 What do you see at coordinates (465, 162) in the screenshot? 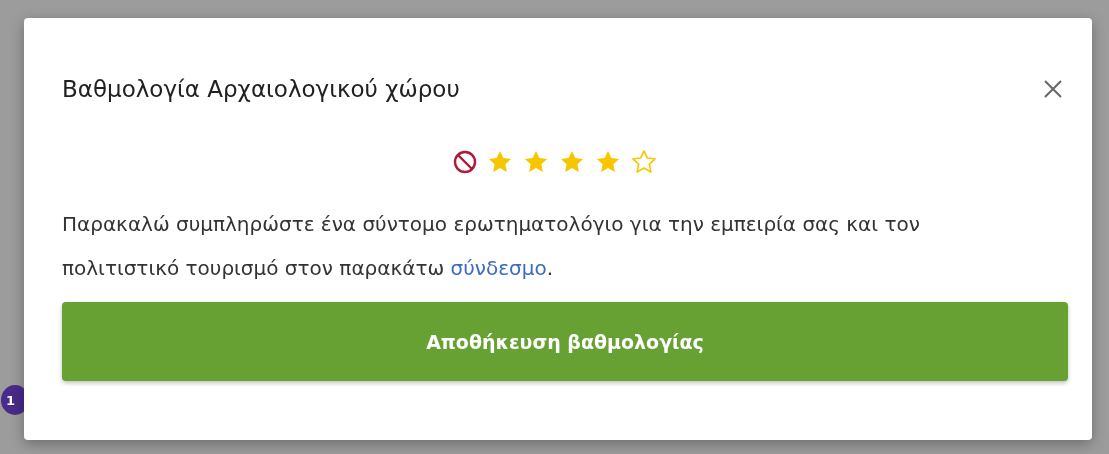
I see `clear-rating-icon` at bounding box center [465, 162].